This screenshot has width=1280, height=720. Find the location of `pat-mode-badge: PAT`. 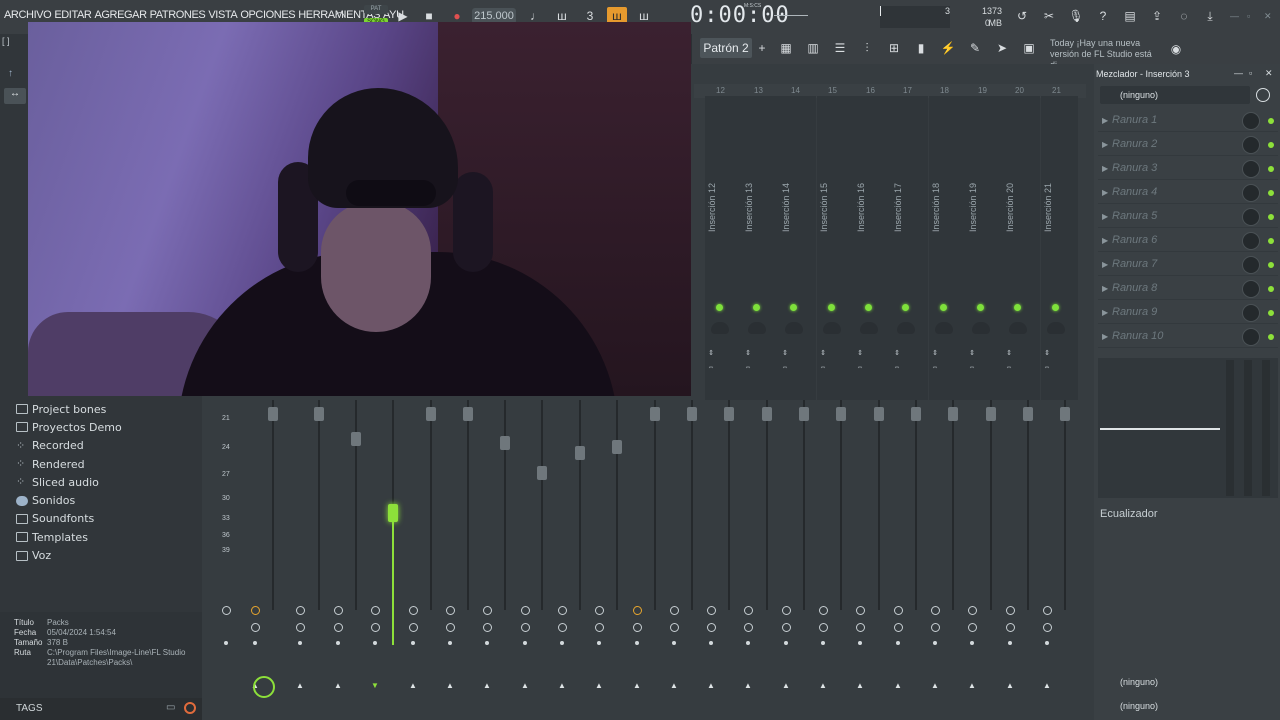

pat-mode-badge: PAT is located at coordinates (376, 9).